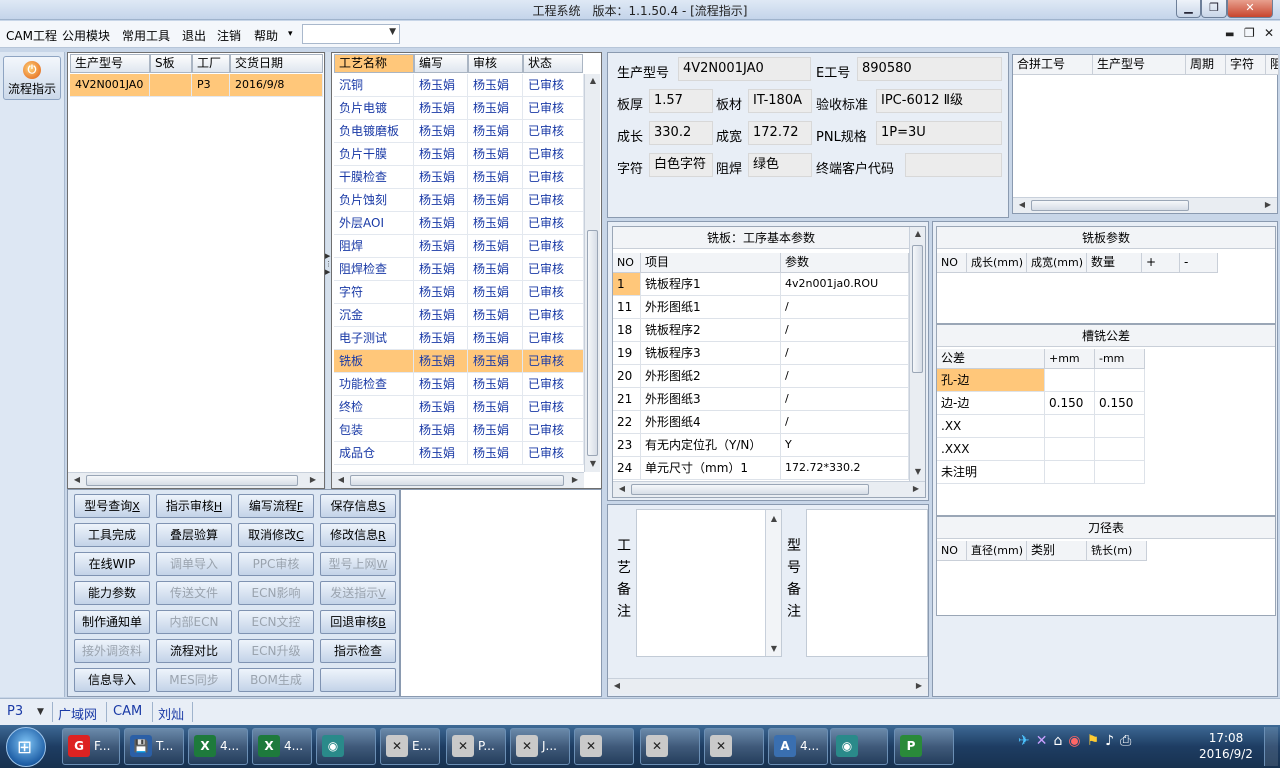  Describe the element at coordinates (374, 269) in the screenshot. I see `process-name-cell: 阻焊检查` at that location.